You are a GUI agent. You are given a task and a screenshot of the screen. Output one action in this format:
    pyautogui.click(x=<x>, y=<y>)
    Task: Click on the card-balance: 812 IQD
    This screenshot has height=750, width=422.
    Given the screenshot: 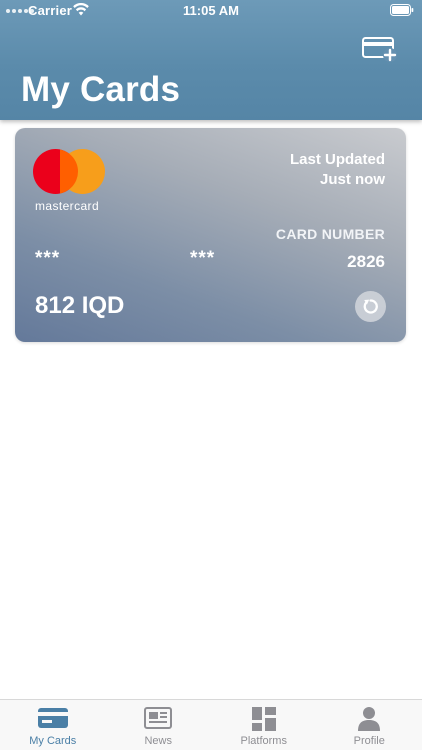 What is the action you would take?
    pyautogui.click(x=80, y=305)
    